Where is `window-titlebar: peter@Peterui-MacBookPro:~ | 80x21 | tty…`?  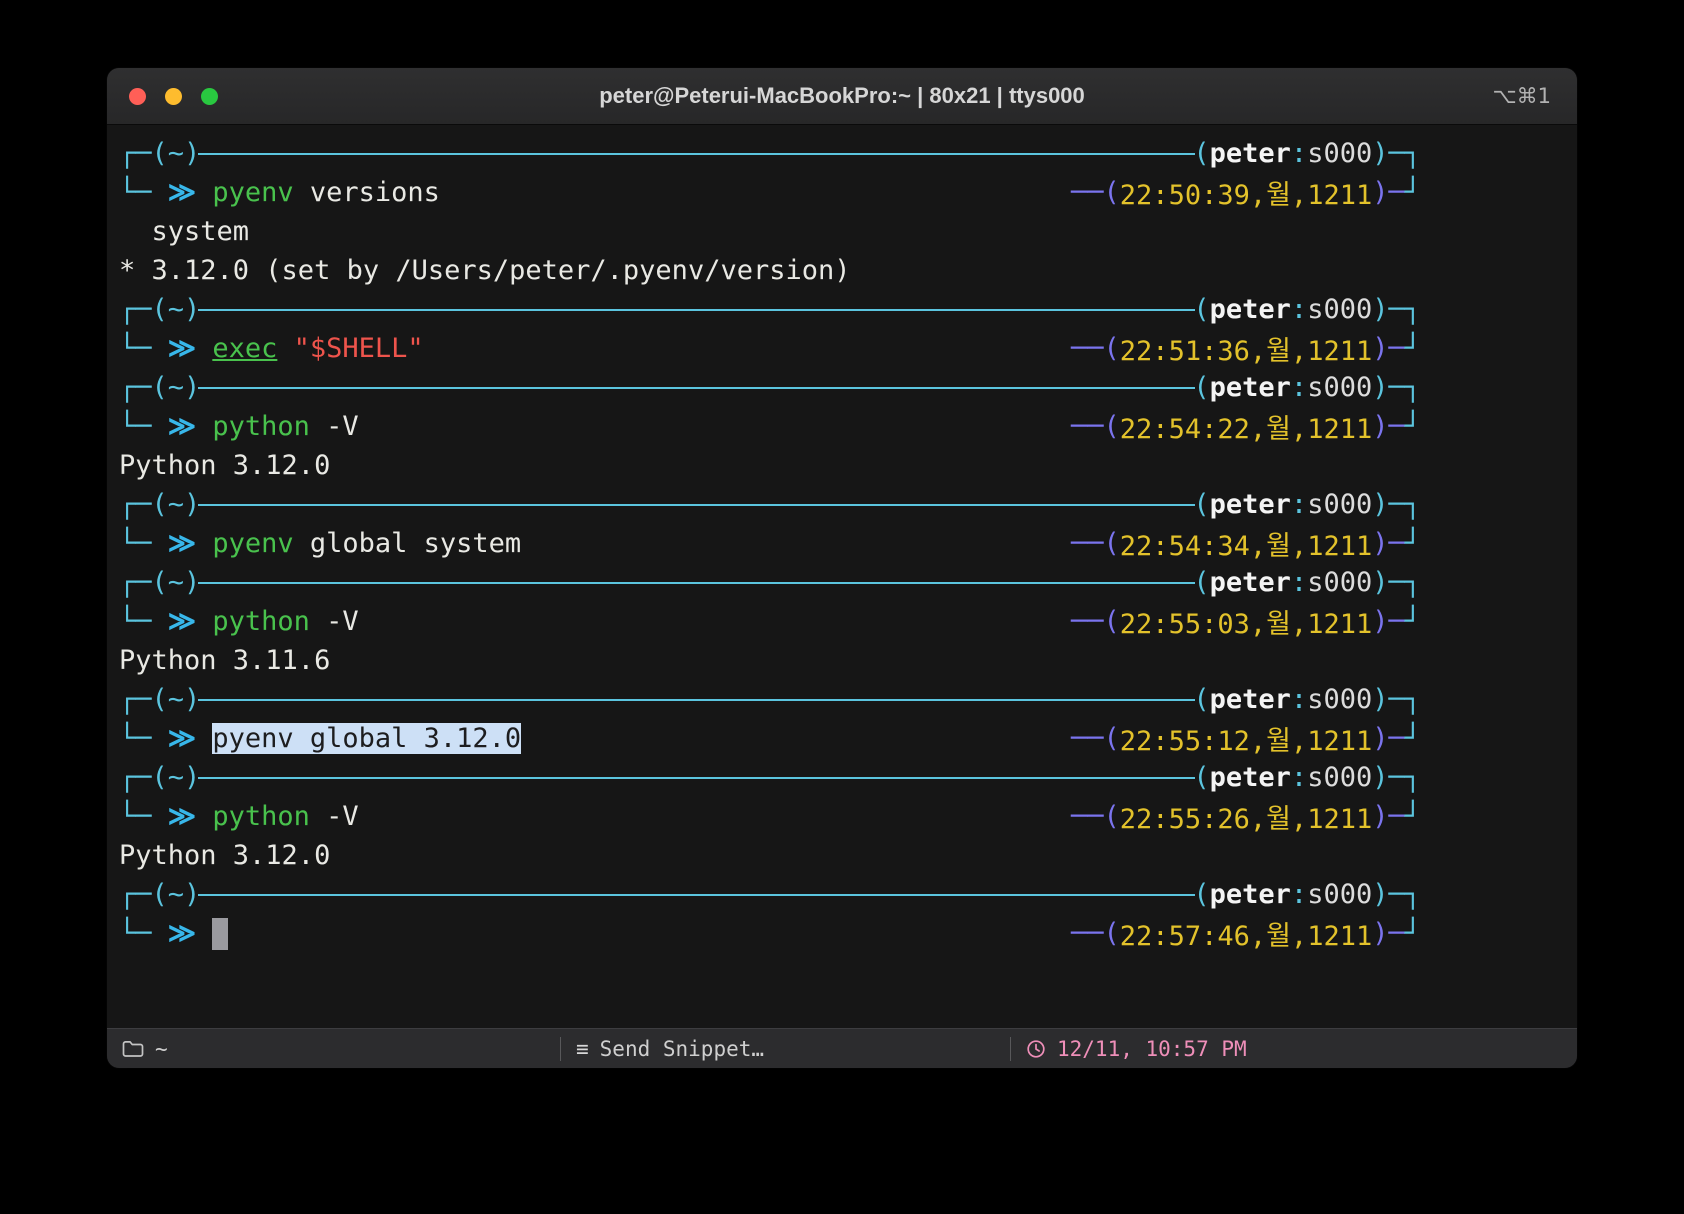 window-titlebar: peter@Peterui-MacBookPro:~ | 80x21 | tty… is located at coordinates (842, 96).